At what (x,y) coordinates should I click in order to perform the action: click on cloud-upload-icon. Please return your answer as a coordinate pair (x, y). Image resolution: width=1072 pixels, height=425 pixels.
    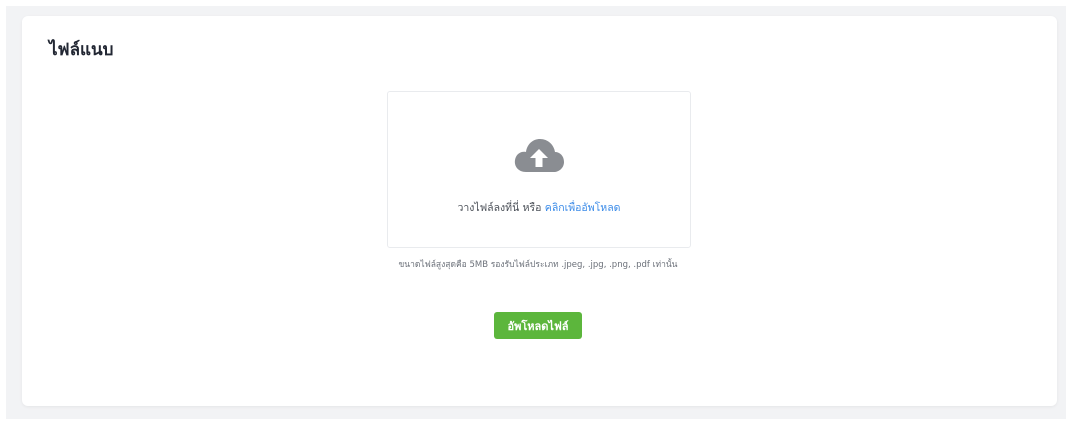
    Looking at the image, I should click on (539, 155).